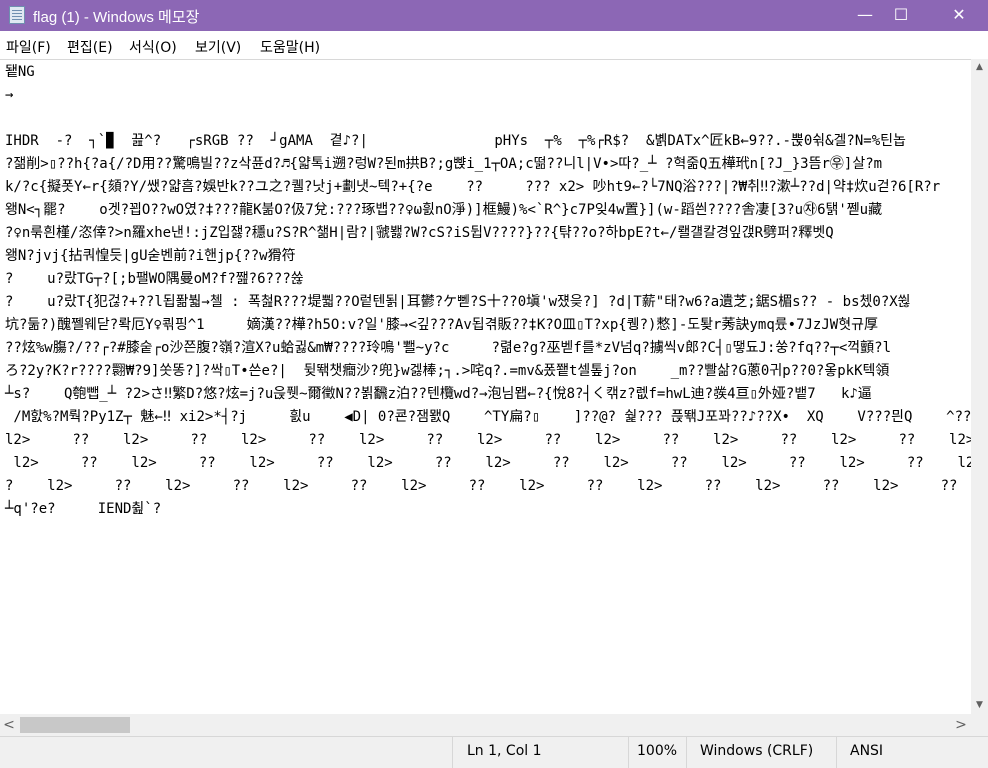 Image resolution: width=988 pixels, height=768 pixels. I want to click on scroll-down-arrow-icon: ▼, so click(979, 705).